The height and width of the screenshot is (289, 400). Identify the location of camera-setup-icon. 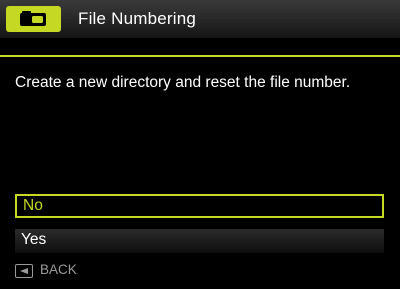
(33, 18).